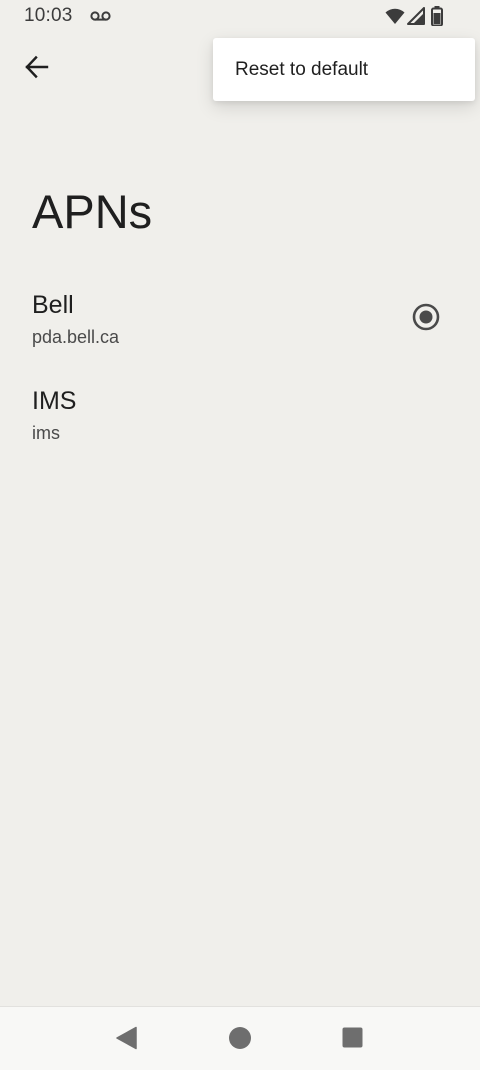 The image size is (480, 1070). What do you see at coordinates (240, 435) in the screenshot?
I see `apn-item-ims: IMS ims` at bounding box center [240, 435].